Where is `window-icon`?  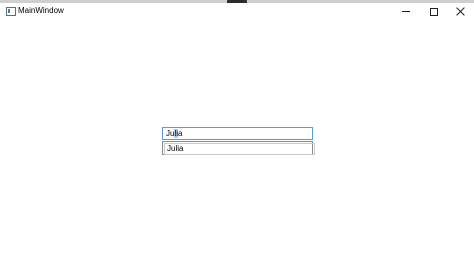
window-icon is located at coordinates (11, 11).